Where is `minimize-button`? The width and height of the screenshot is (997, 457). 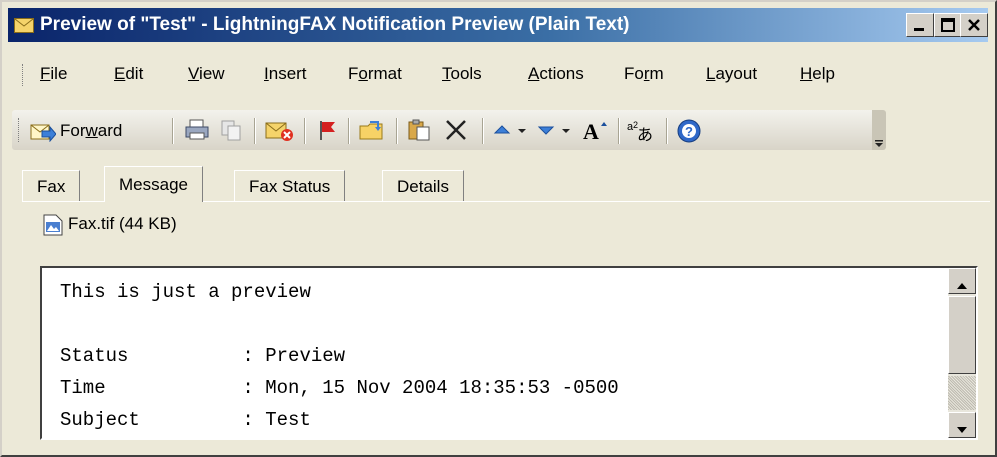
minimize-button is located at coordinates (920, 25).